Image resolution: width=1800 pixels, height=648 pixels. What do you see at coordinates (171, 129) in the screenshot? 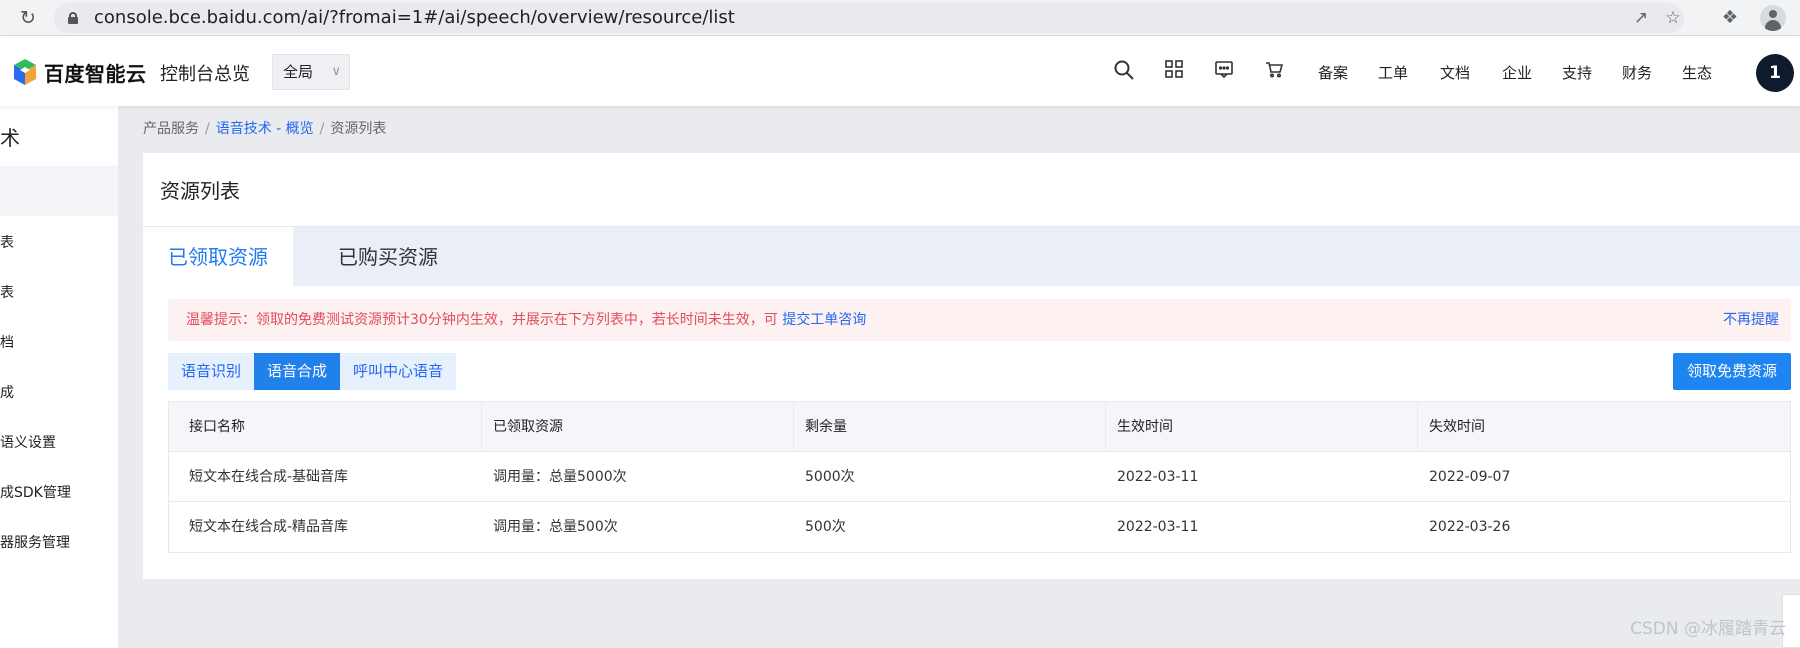
I see `breadcrumb-root: 产品服务` at bounding box center [171, 129].